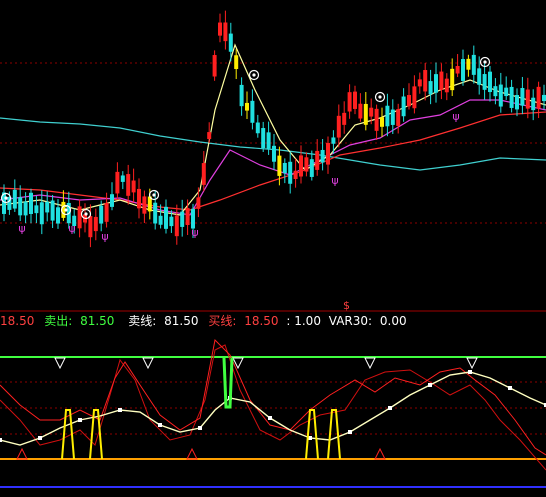  Describe the element at coordinates (393, 321) in the screenshot. I see `var30-value: 0.00` at that location.